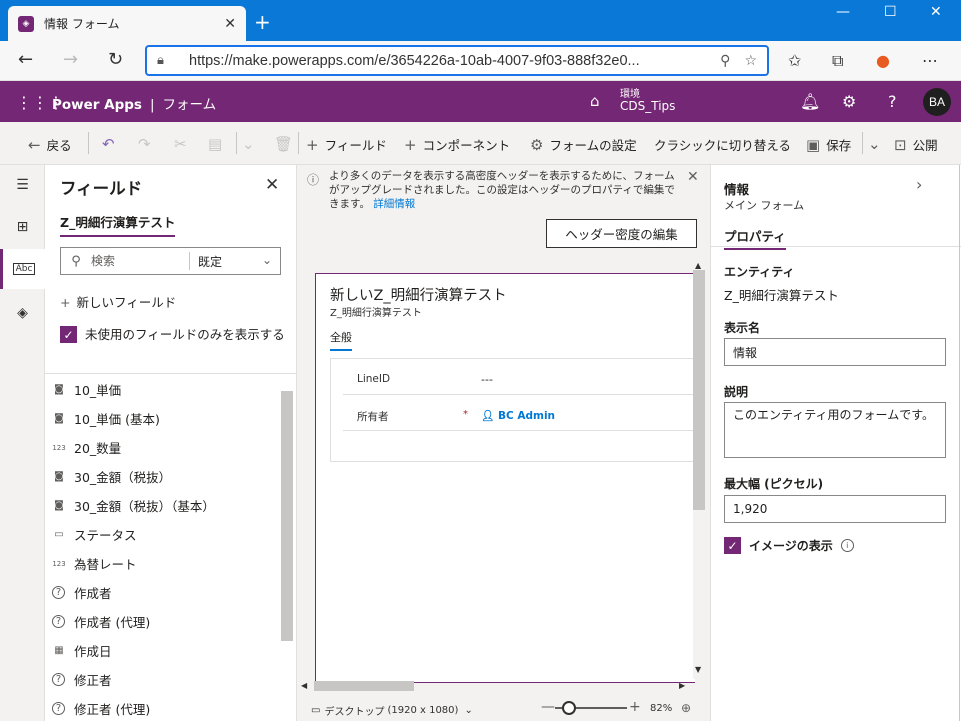 This screenshot has width=961, height=721. I want to click on close-icon: ✕, so click(272, 185).